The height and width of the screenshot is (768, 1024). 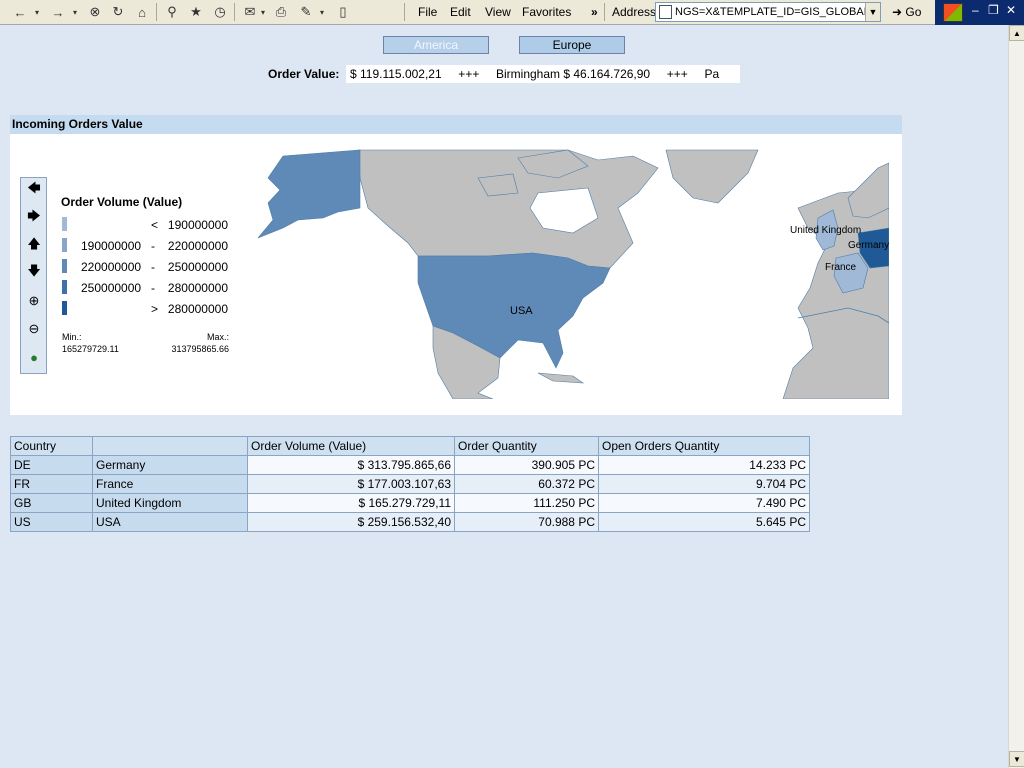 What do you see at coordinates (498, 12) in the screenshot?
I see `menu-view: View` at bounding box center [498, 12].